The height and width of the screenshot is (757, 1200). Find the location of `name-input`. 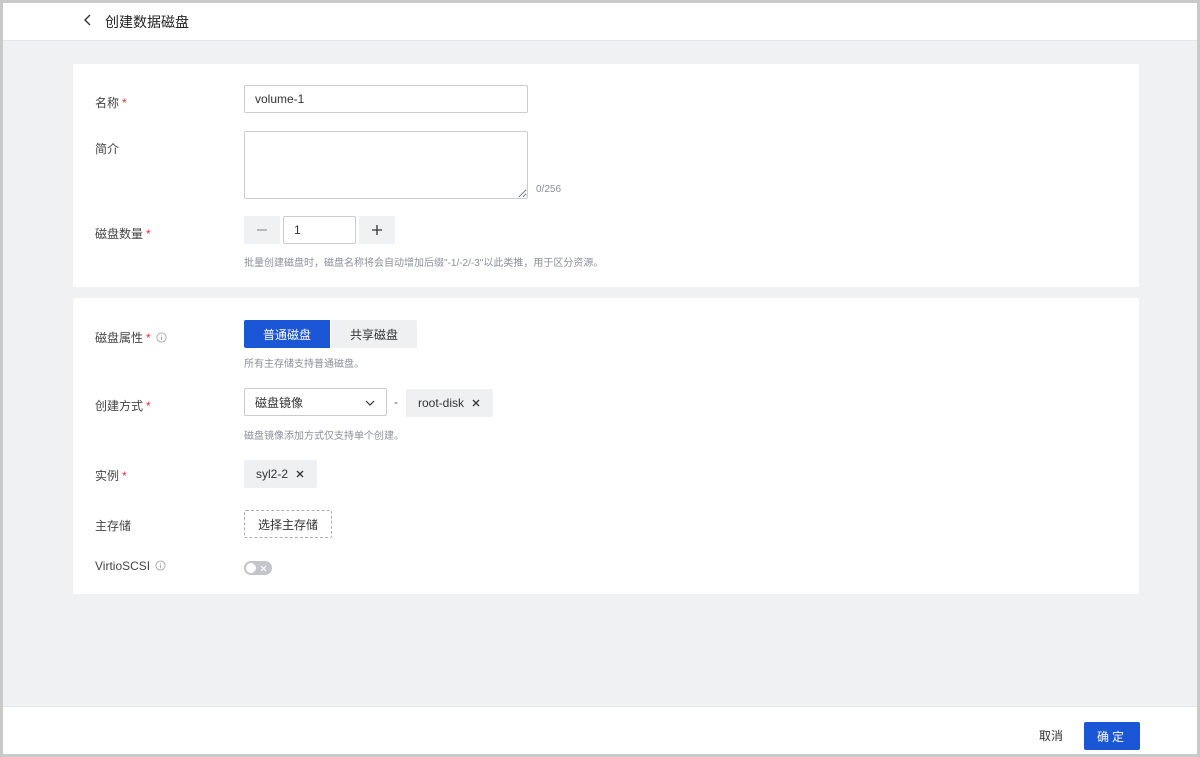

name-input is located at coordinates (386, 99).